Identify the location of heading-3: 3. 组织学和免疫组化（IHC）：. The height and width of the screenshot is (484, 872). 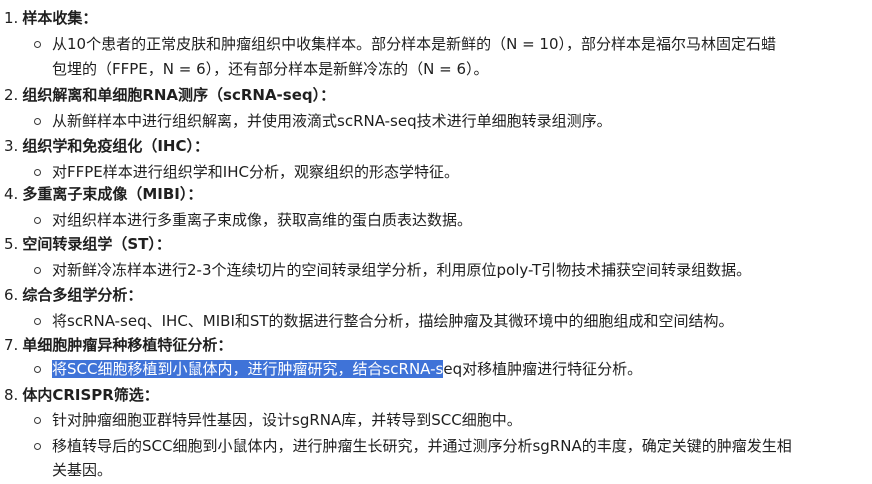
(106, 146).